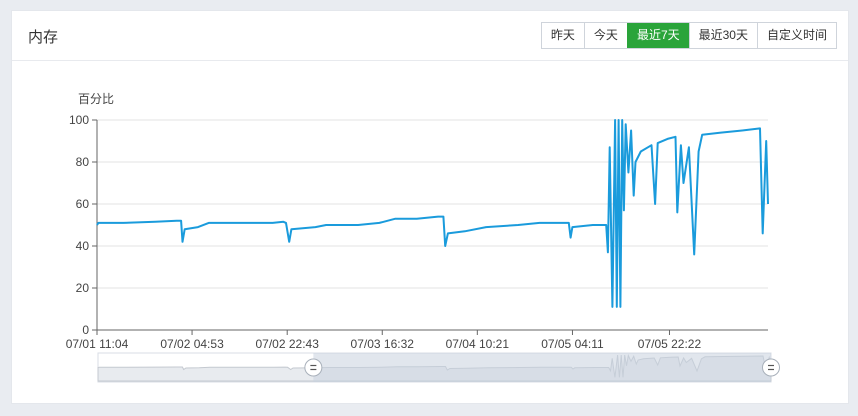 The width and height of the screenshot is (858, 416). I want to click on y-axis-label: 百分比, so click(96, 99).